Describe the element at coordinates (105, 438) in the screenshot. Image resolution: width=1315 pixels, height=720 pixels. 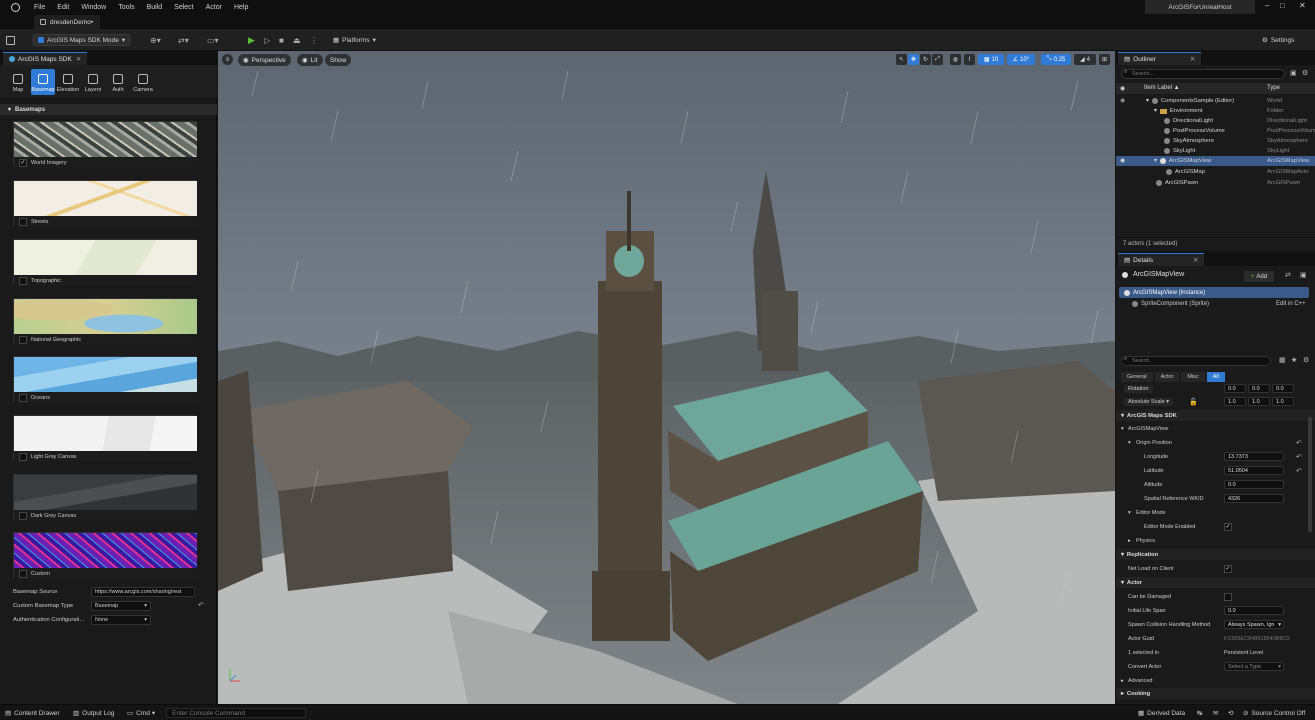
I see `basemap-light-gray-canvas: Light Gray Canvas` at that location.